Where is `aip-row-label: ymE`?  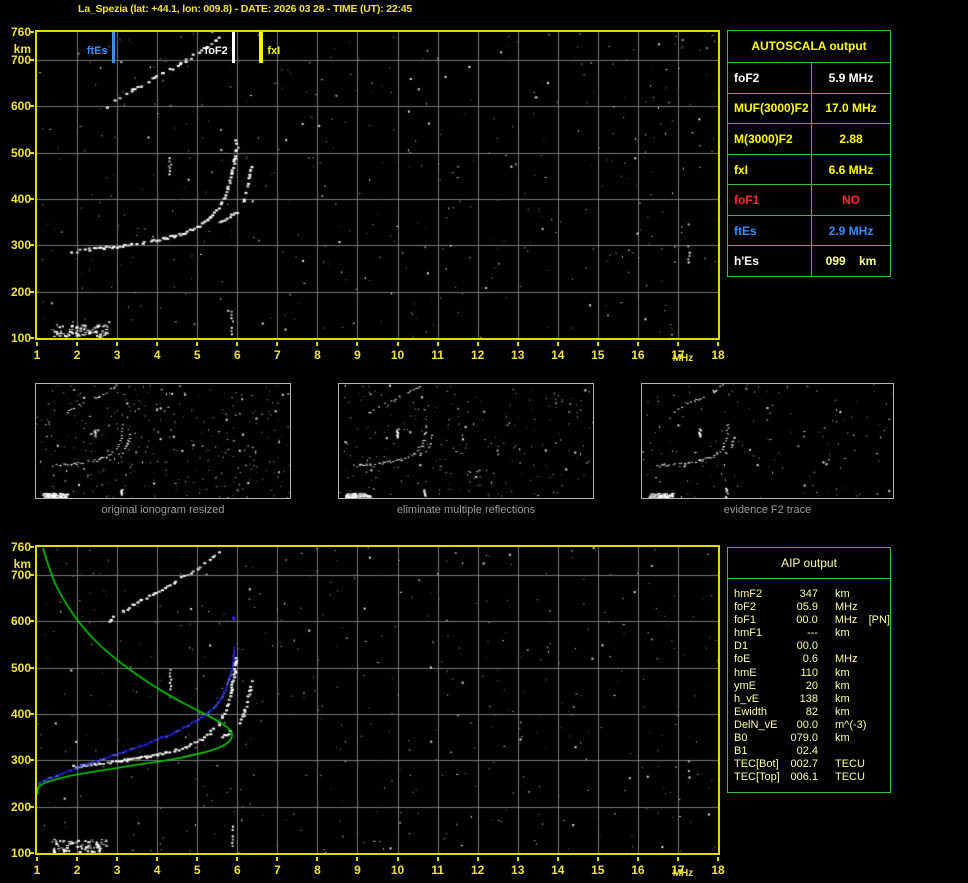 aip-row-label: ymE is located at coordinates (745, 685).